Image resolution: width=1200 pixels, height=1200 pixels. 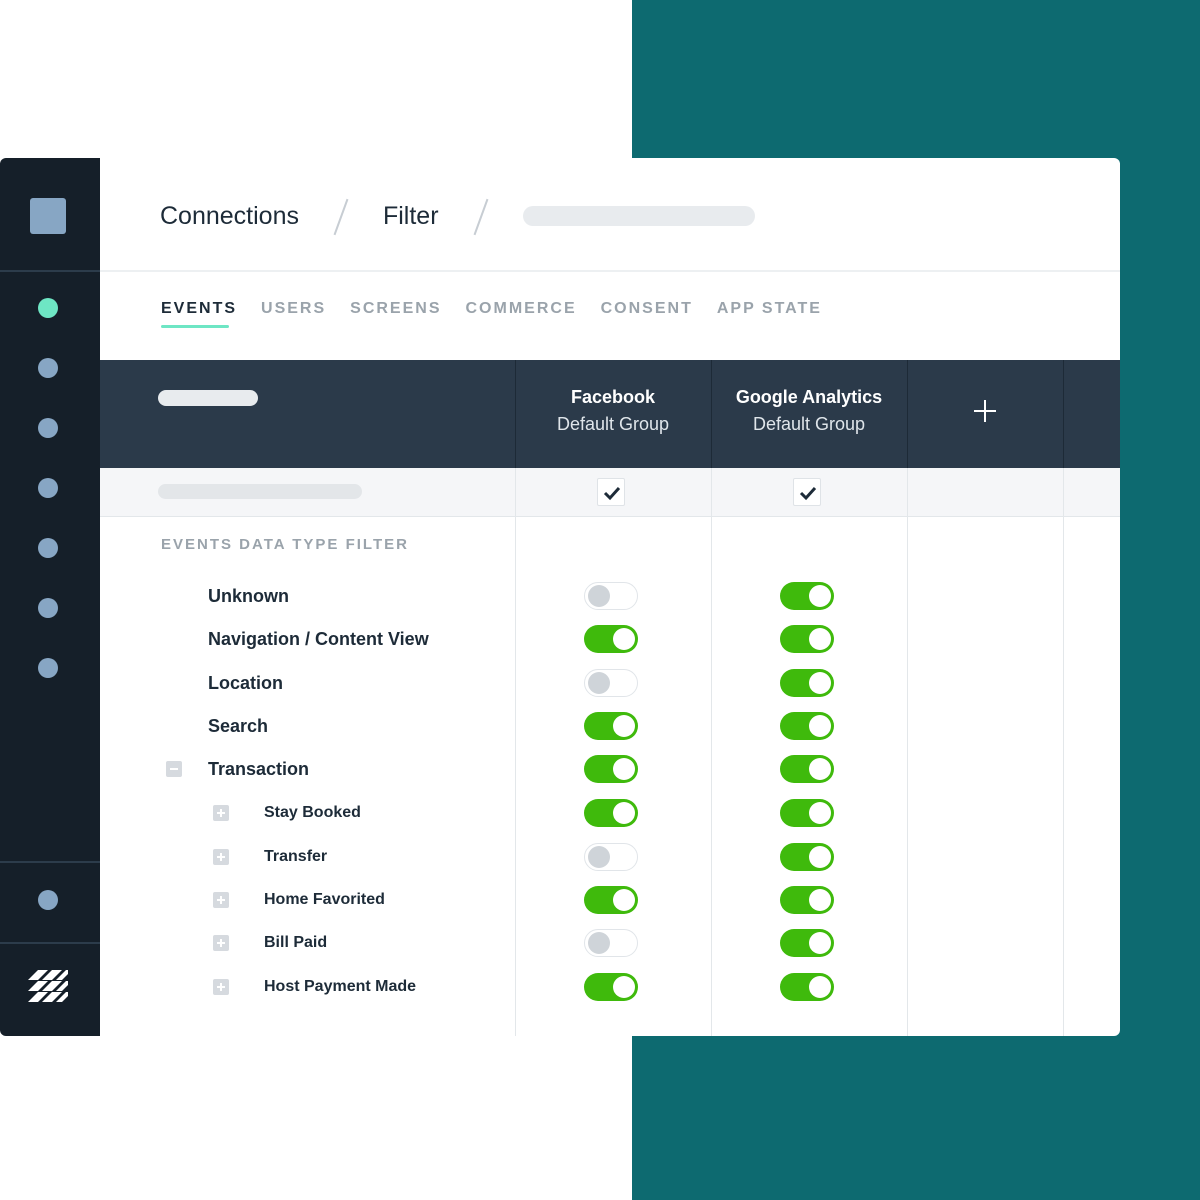 I want to click on sidebar-item-5-icon, so click(x=48, y=548).